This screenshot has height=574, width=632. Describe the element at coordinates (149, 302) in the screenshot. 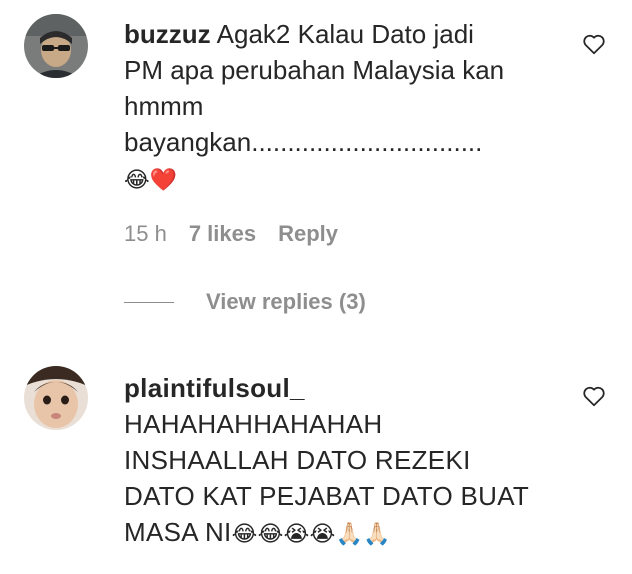

I see `replies-divider` at that location.